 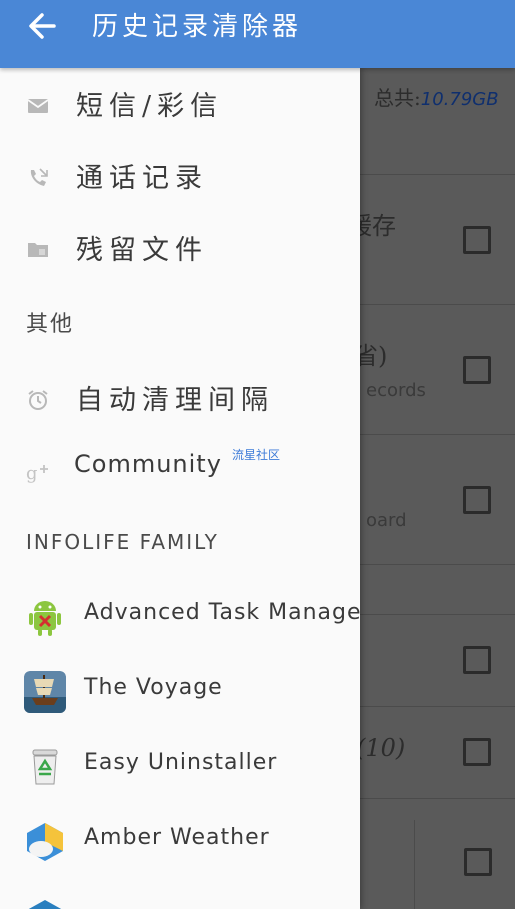 I want to click on drawer-item-label: 自动清理间隔, so click(x=175, y=400).